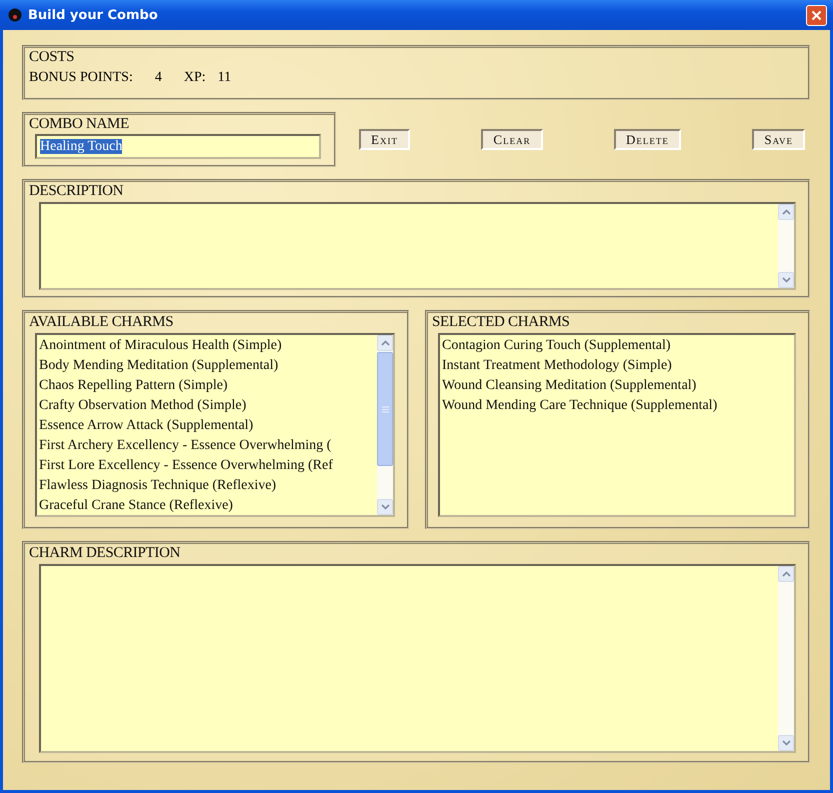 The image size is (833, 793). What do you see at coordinates (417, 246) in the screenshot?
I see `description-field` at bounding box center [417, 246].